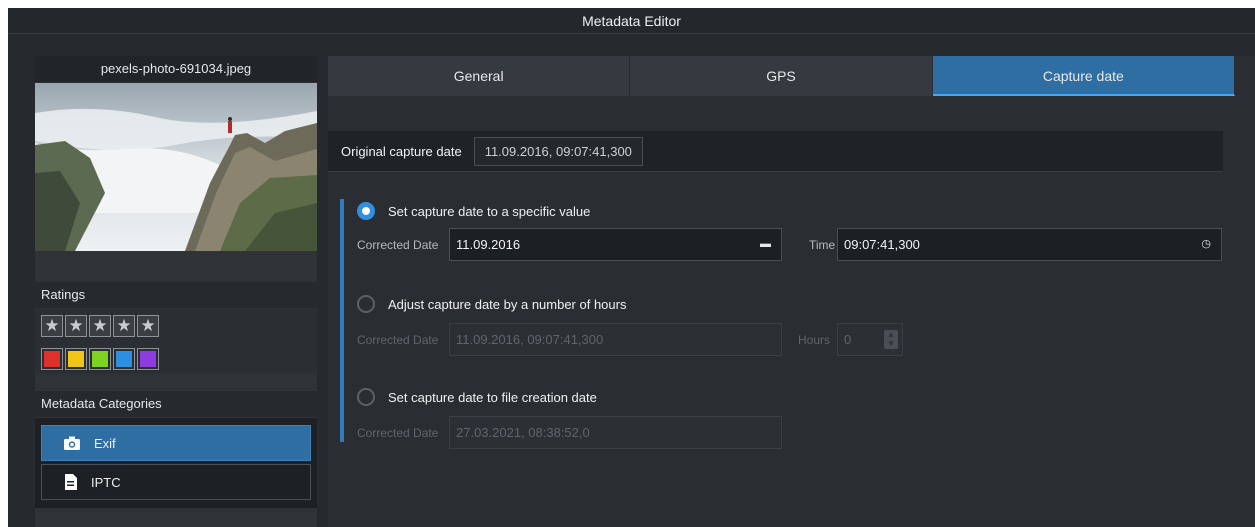  I want to click on star-2: ★, so click(76, 326).